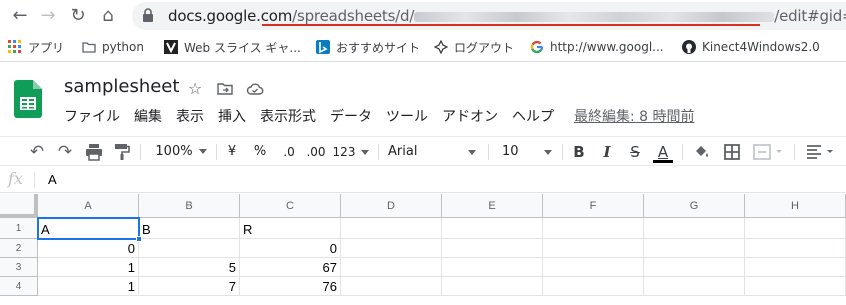  Describe the element at coordinates (732, 152) in the screenshot. I see `borders-icon` at that location.